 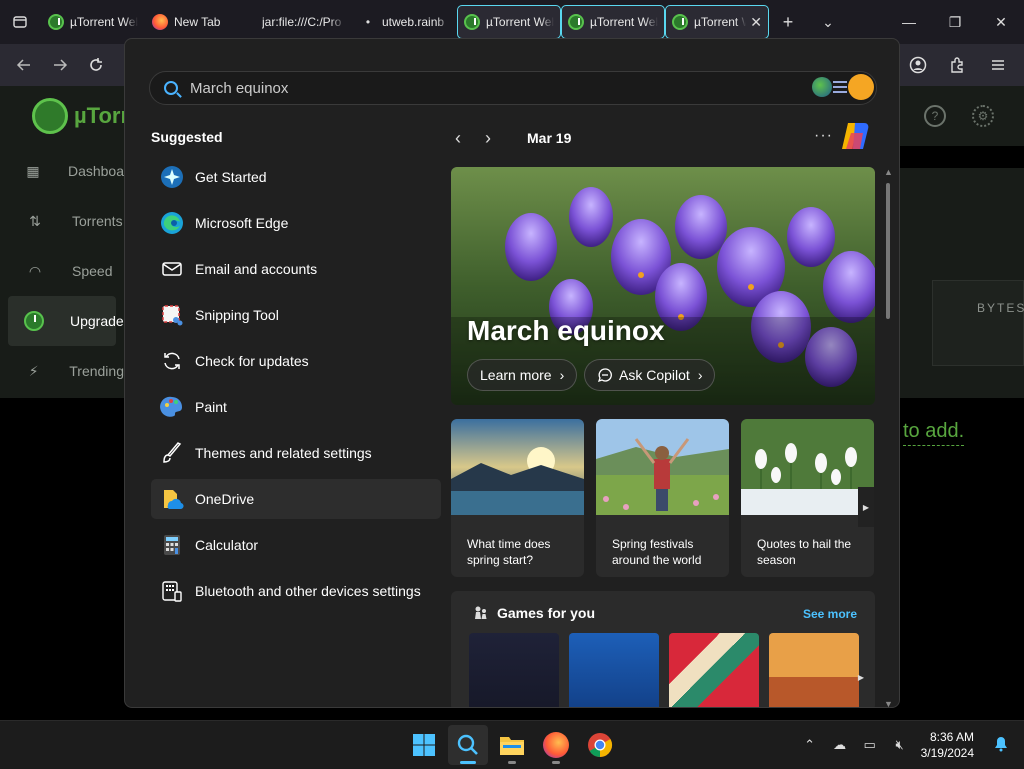 I want to click on taskbar: ⌃ ☁ ▭ 🔇︎ 8:36 AM 3/19/2024, so click(x=512, y=744).